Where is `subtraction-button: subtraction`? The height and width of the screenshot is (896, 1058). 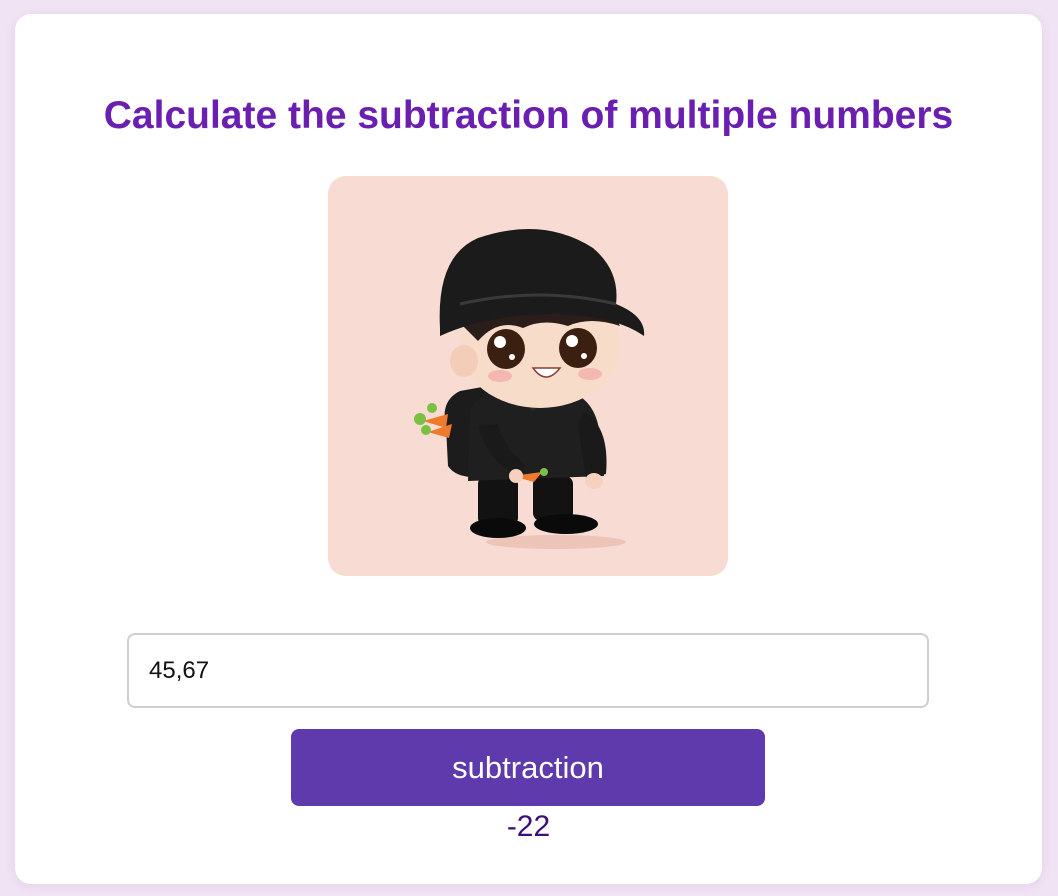 subtraction-button: subtraction is located at coordinates (528, 767).